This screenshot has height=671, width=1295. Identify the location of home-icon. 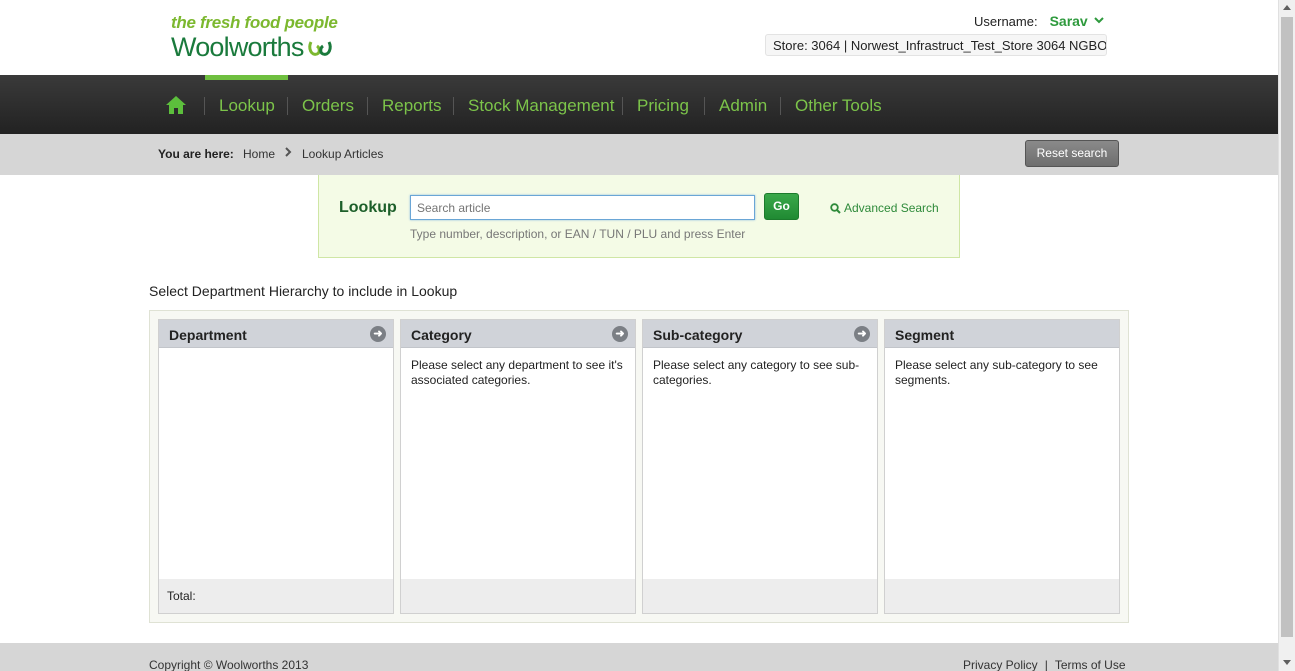
(176, 107).